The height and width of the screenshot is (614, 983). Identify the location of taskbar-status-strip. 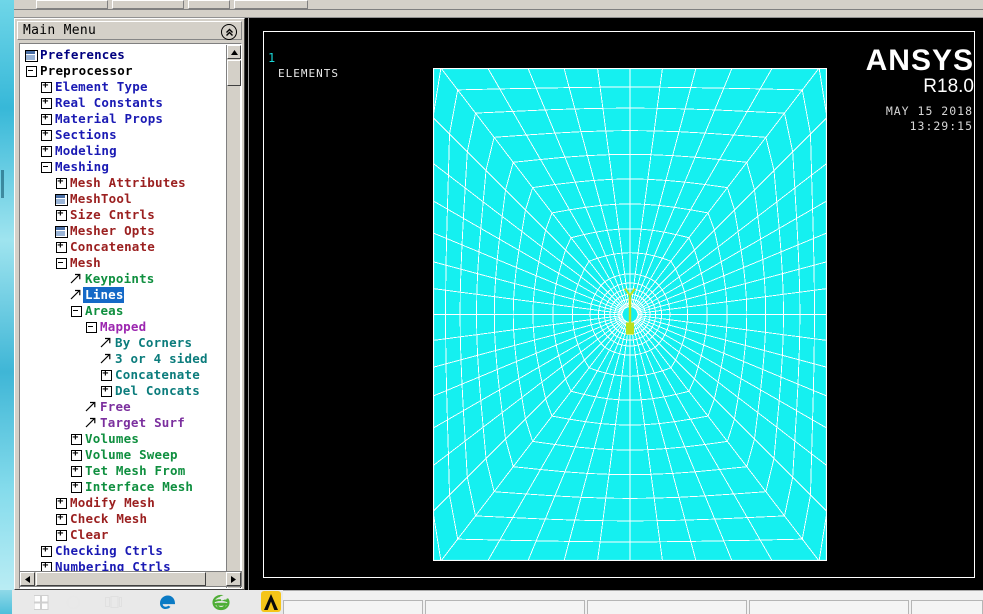
(633, 602).